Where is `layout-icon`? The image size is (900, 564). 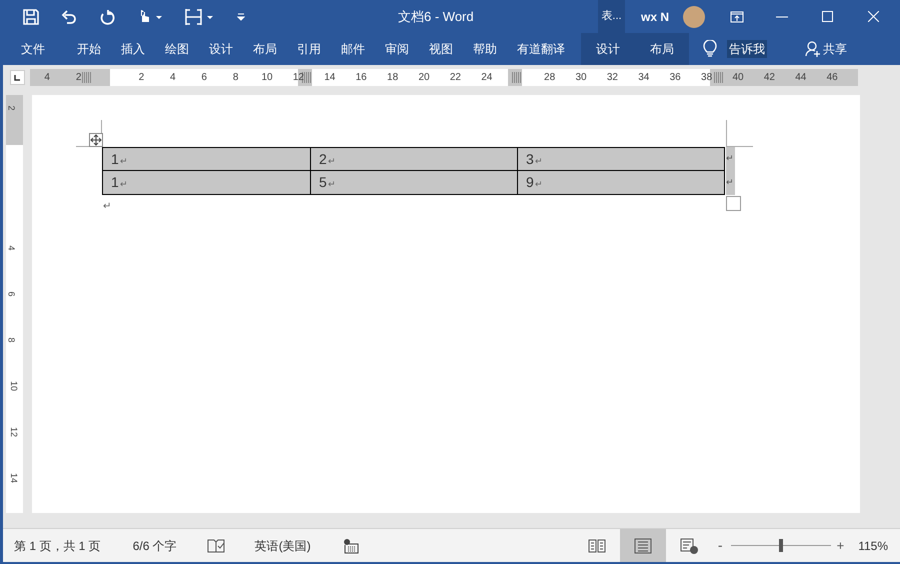 layout-icon is located at coordinates (200, 17).